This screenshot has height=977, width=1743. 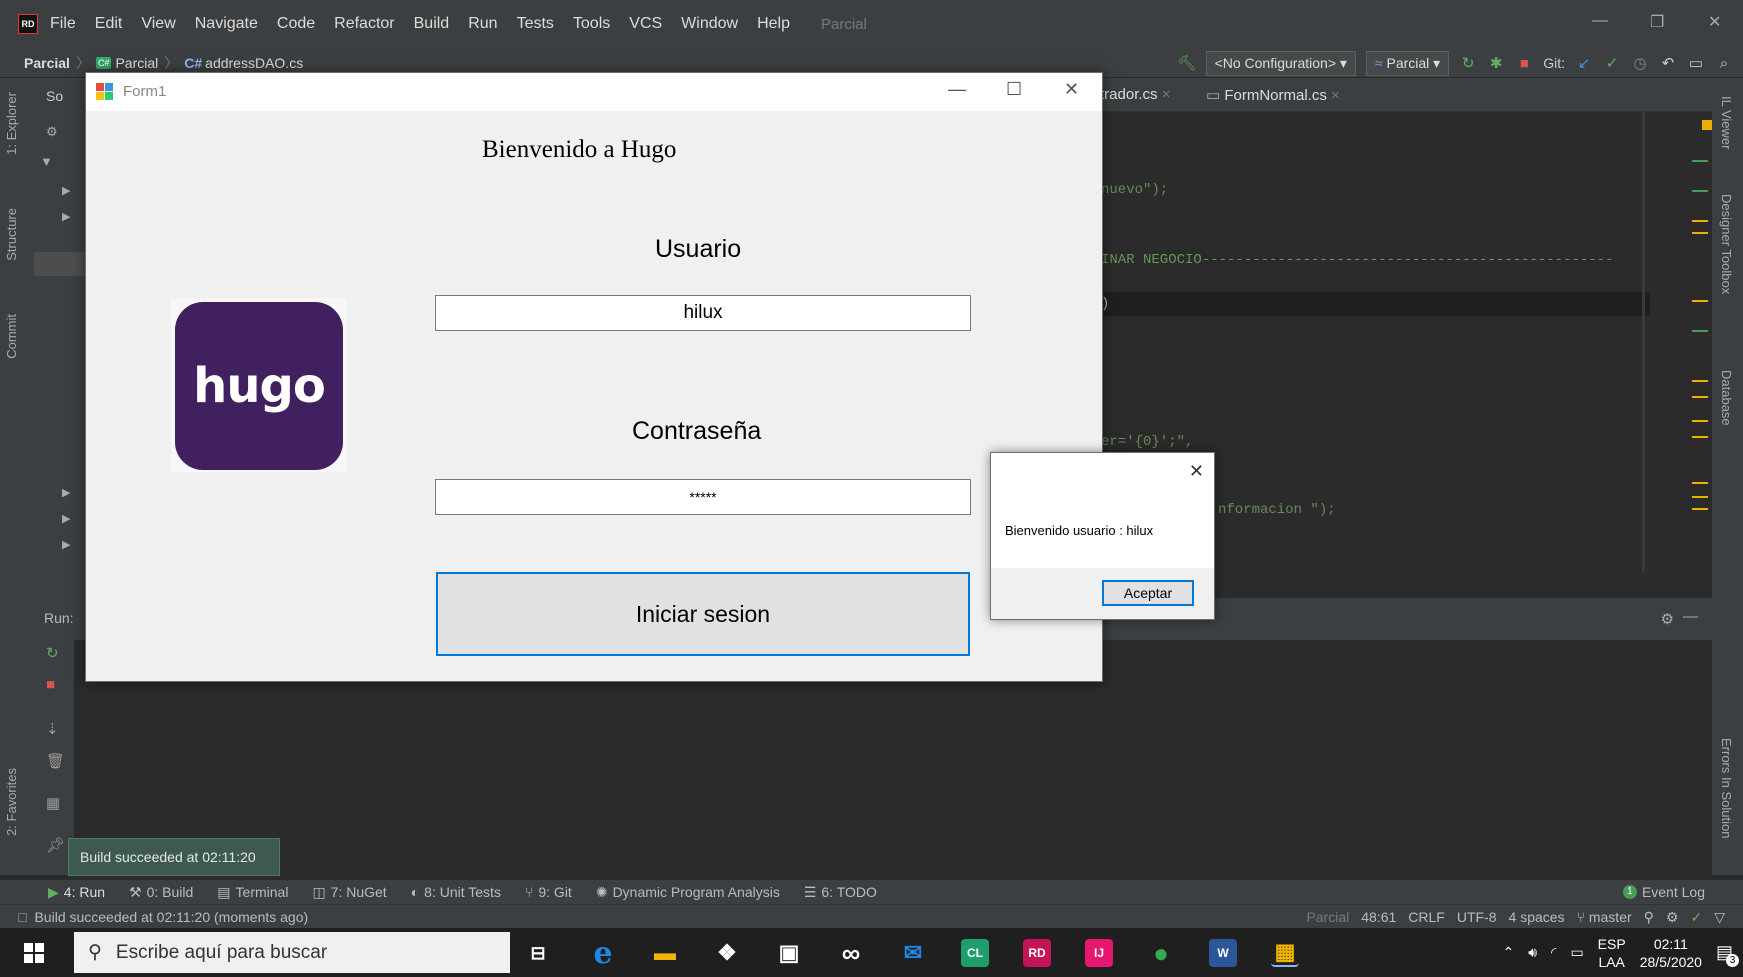 I want to click on rider-icon: RD, so click(x=1037, y=953).